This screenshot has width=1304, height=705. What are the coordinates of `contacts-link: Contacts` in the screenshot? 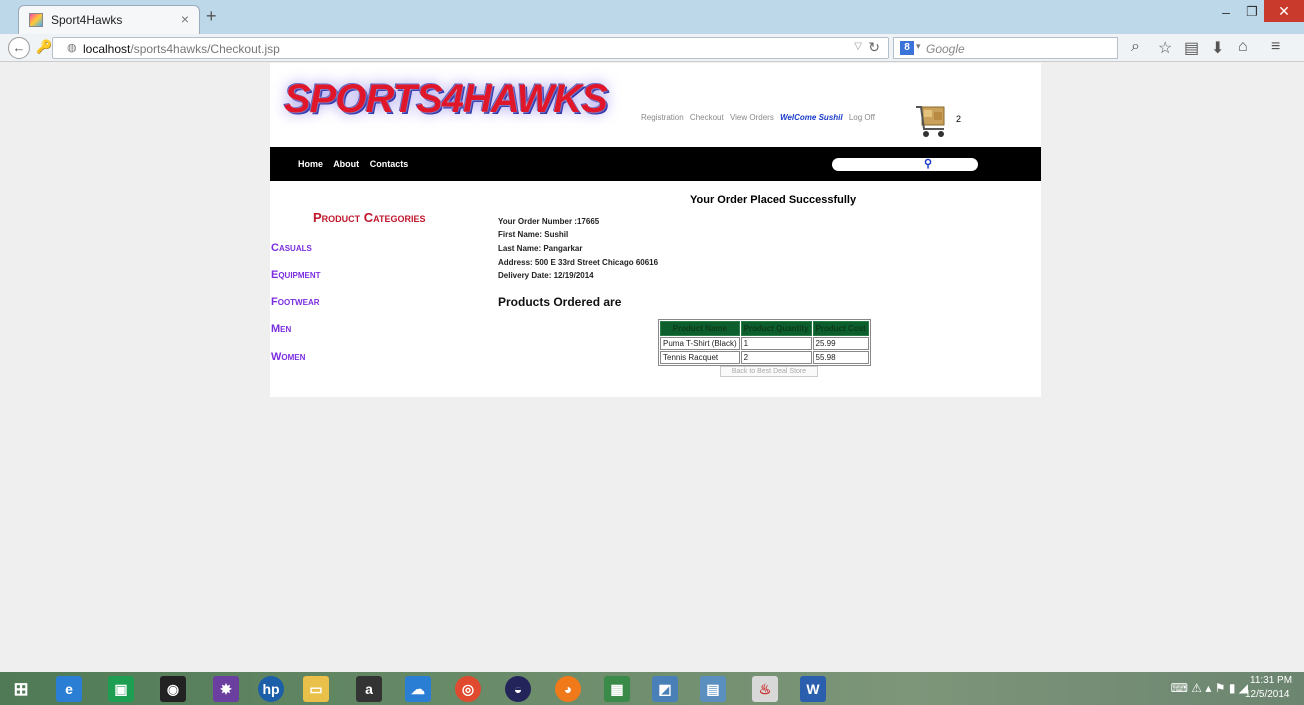 It's located at (389, 164).